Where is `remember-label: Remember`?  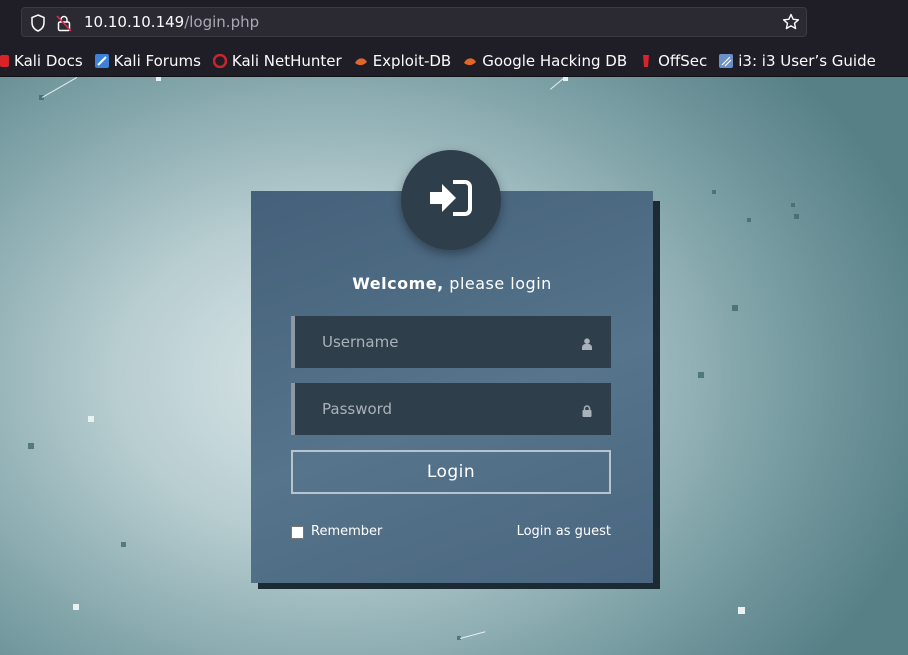
remember-label: Remember is located at coordinates (347, 531).